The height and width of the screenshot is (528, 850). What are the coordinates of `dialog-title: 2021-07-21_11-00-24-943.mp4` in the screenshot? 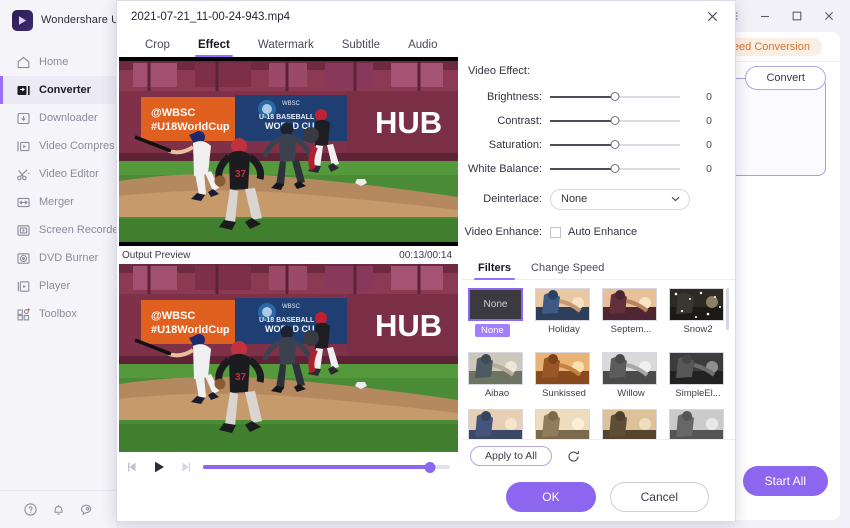 It's located at (210, 16).